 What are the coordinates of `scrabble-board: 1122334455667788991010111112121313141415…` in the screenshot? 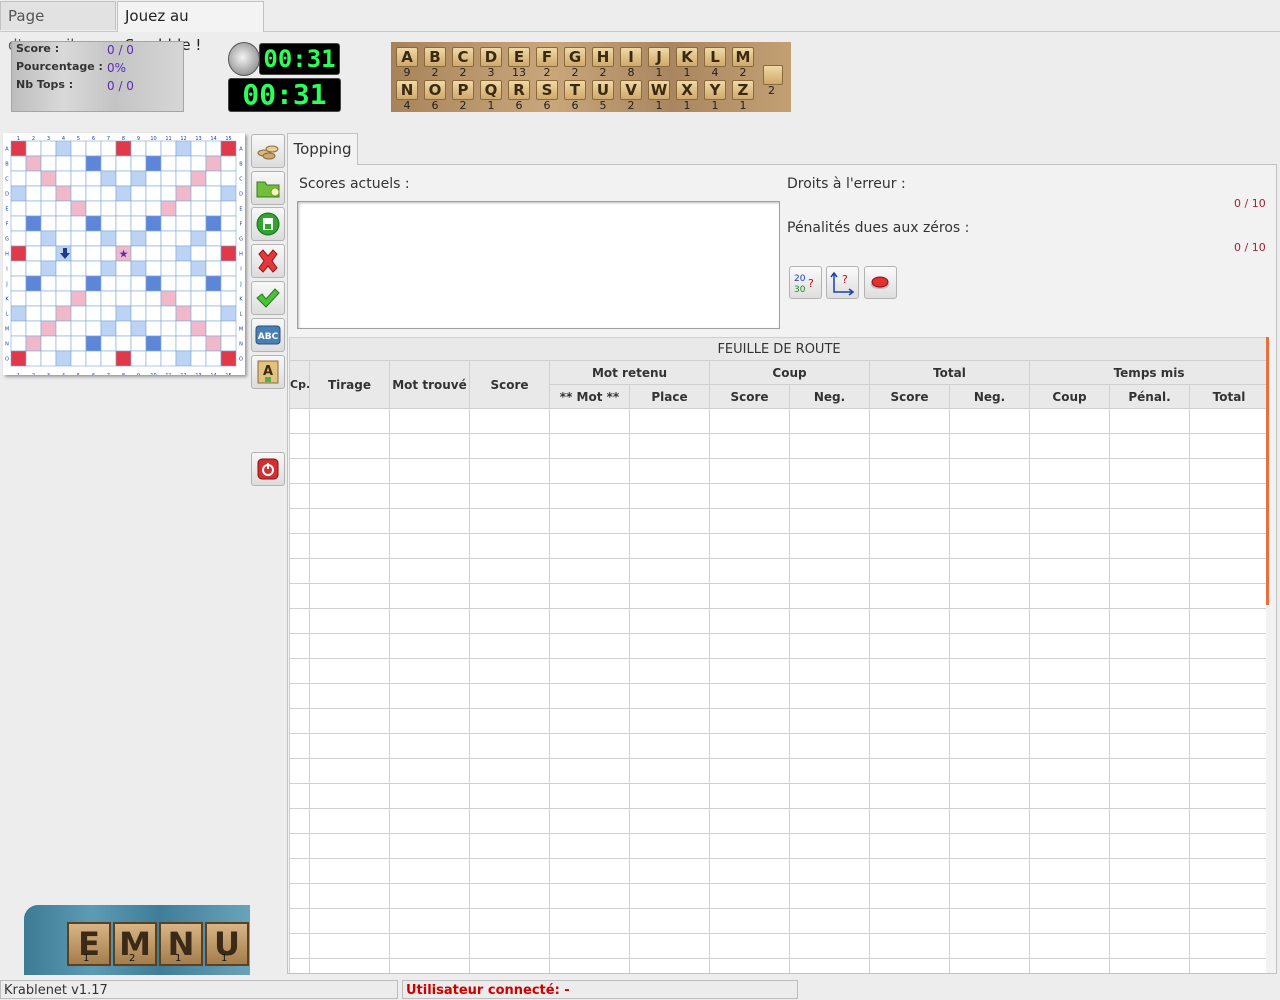 It's located at (124, 256).